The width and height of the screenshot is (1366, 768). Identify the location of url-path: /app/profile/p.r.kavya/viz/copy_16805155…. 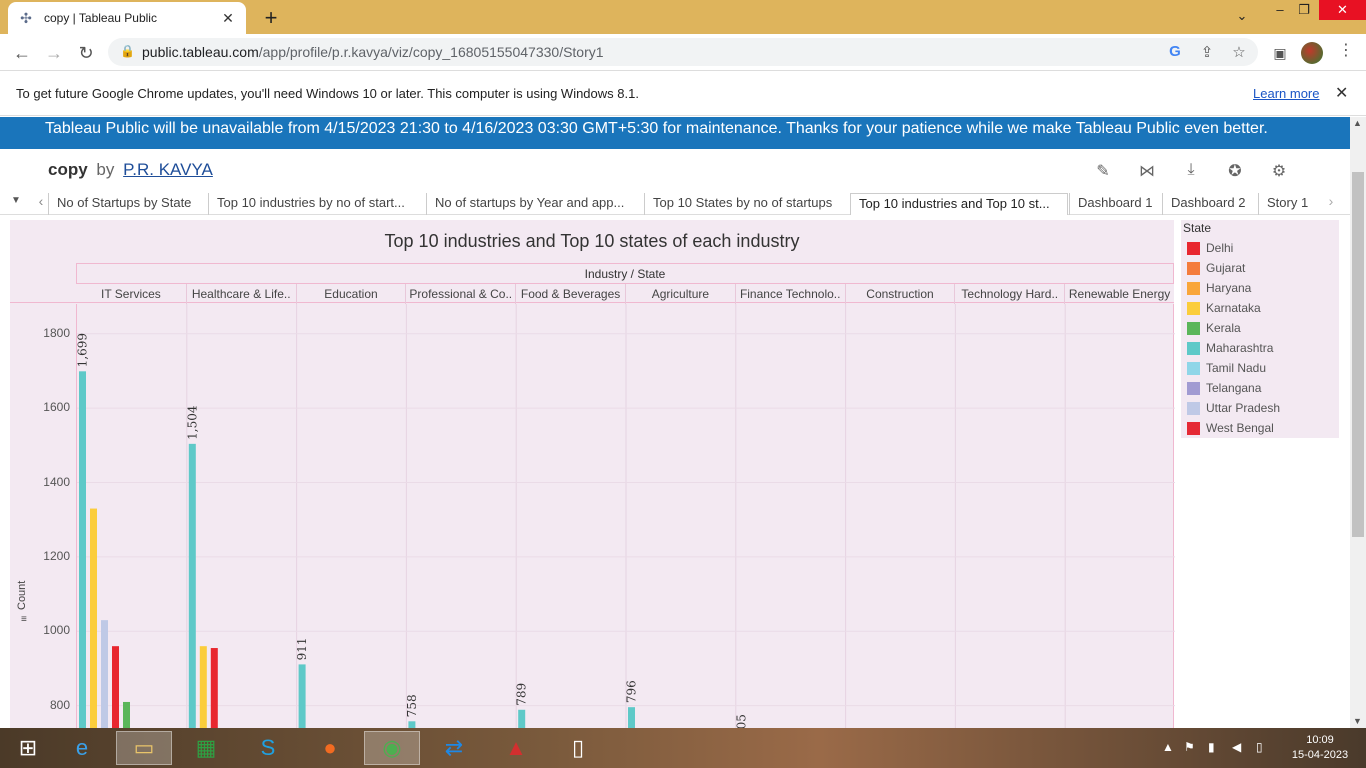
(431, 52).